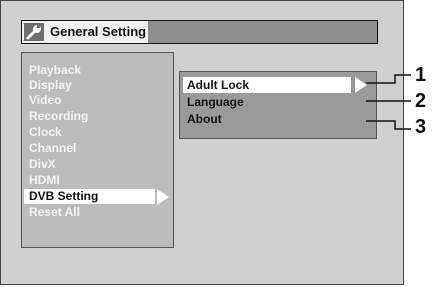  Describe the element at coordinates (421, 101) in the screenshot. I see `callout-2: 2` at that location.